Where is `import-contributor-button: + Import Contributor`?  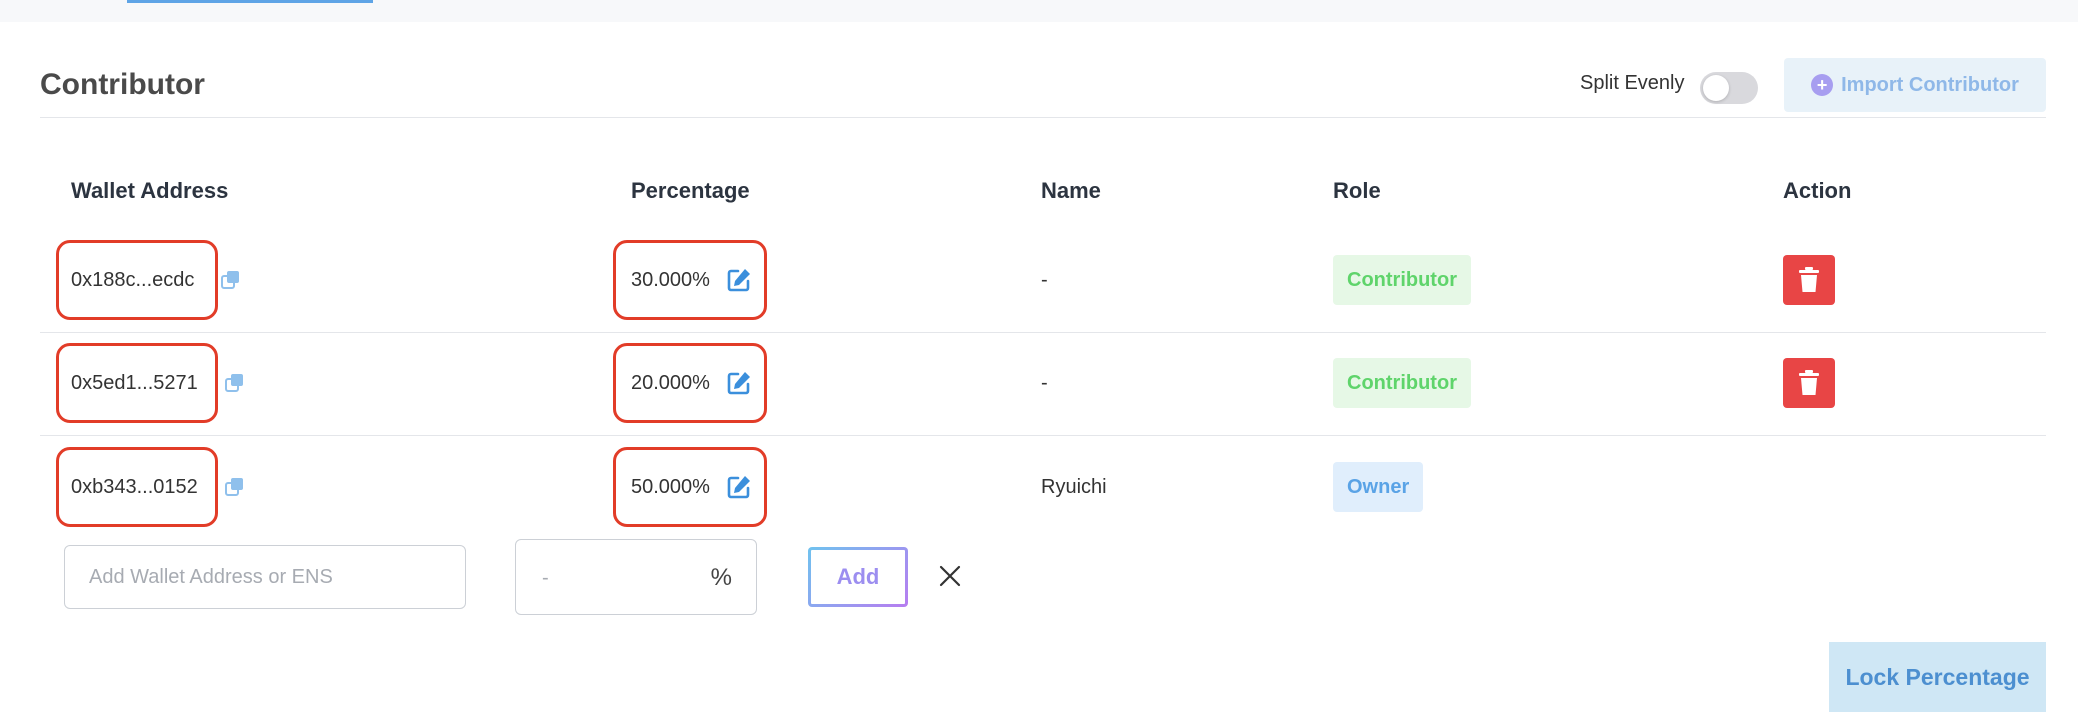
import-contributor-button: + Import Contributor is located at coordinates (1915, 85).